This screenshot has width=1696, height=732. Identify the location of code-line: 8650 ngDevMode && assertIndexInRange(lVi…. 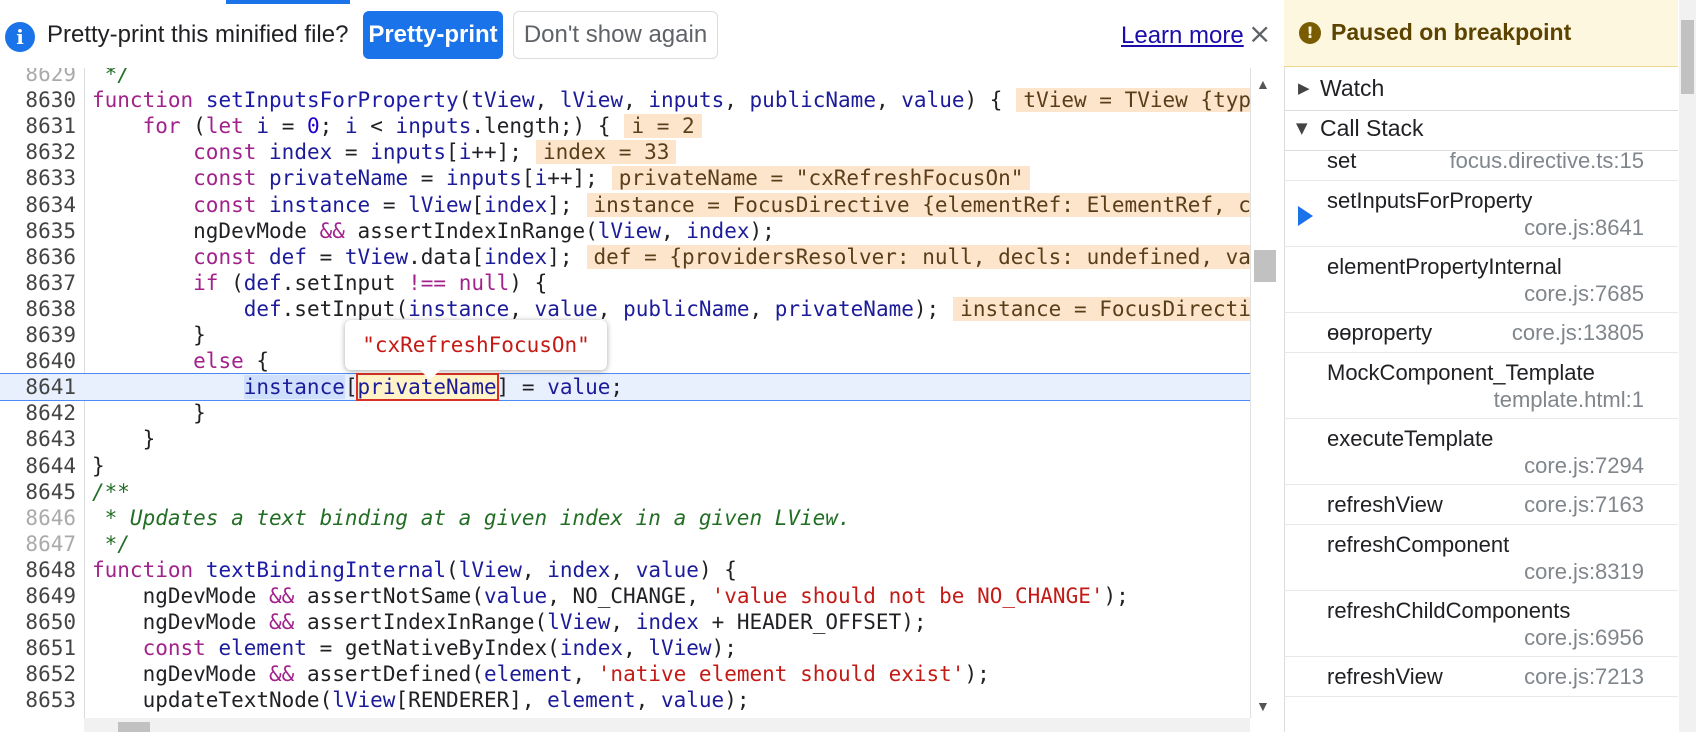
(625, 622).